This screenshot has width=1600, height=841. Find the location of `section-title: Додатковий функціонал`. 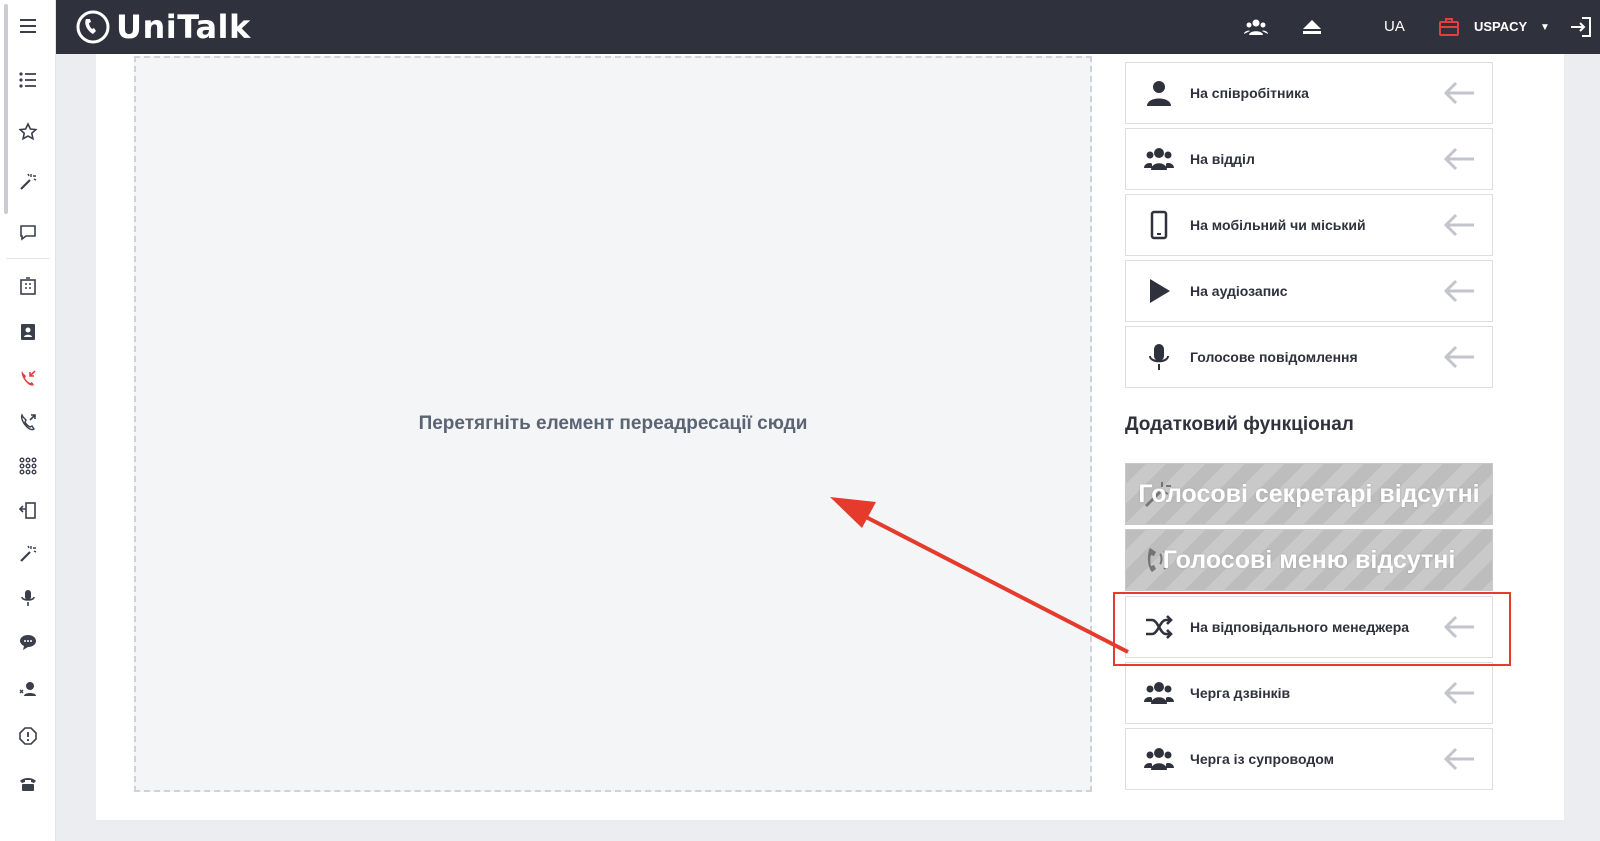

section-title: Додатковий функціонал is located at coordinates (1239, 424).